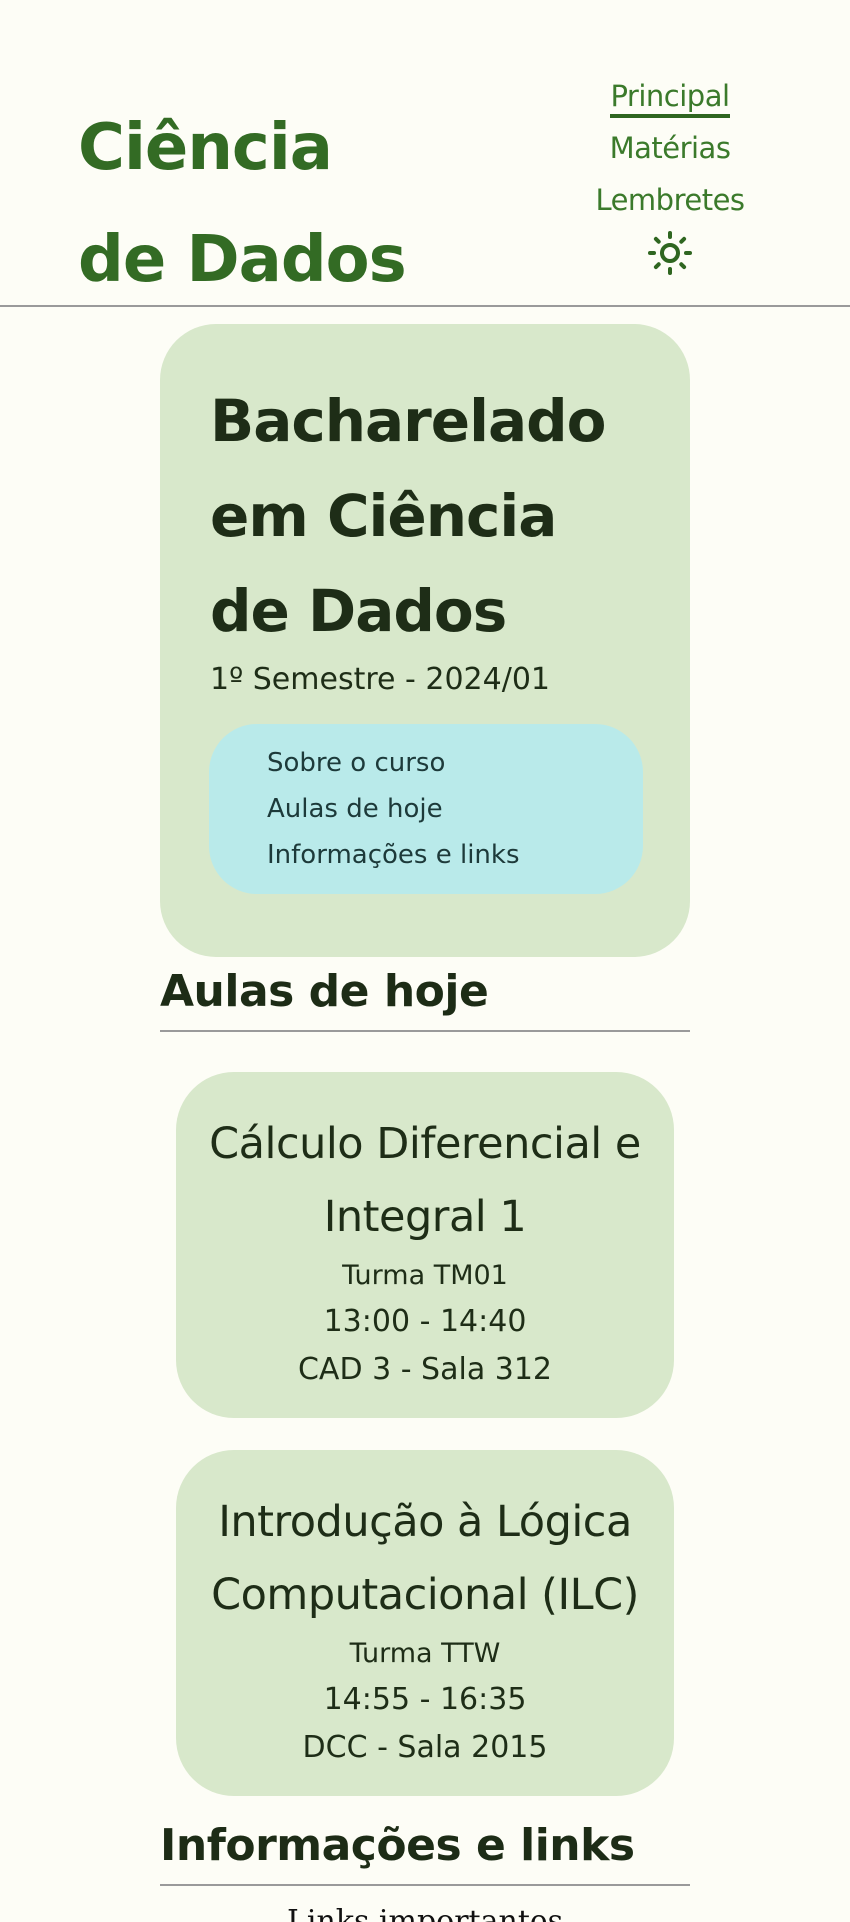  Describe the element at coordinates (425, 1321) in the screenshot. I see `class-time: 13:00 - 14:40` at that location.